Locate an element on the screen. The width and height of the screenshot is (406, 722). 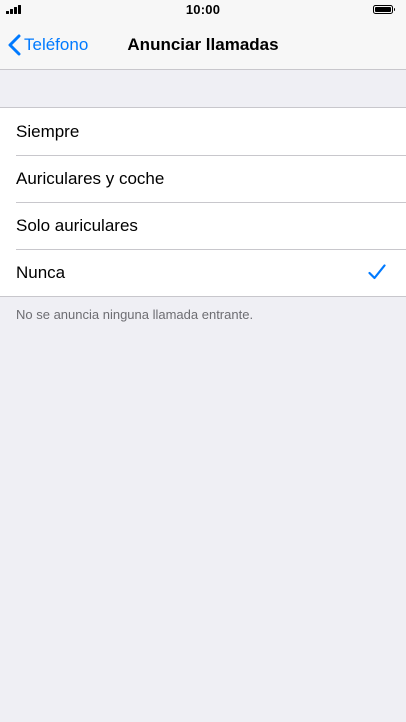
option-label: Solo auriculares is located at coordinates (77, 225).